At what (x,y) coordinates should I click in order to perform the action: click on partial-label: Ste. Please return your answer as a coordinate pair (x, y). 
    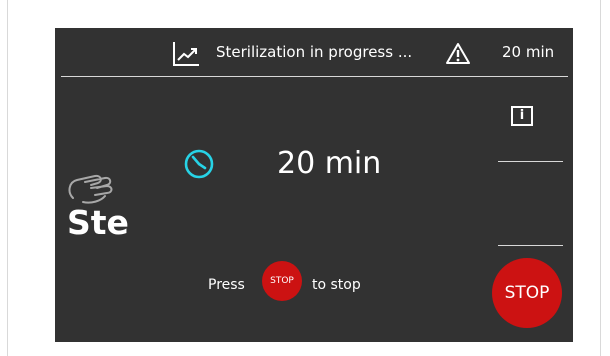
    Looking at the image, I should click on (98, 222).